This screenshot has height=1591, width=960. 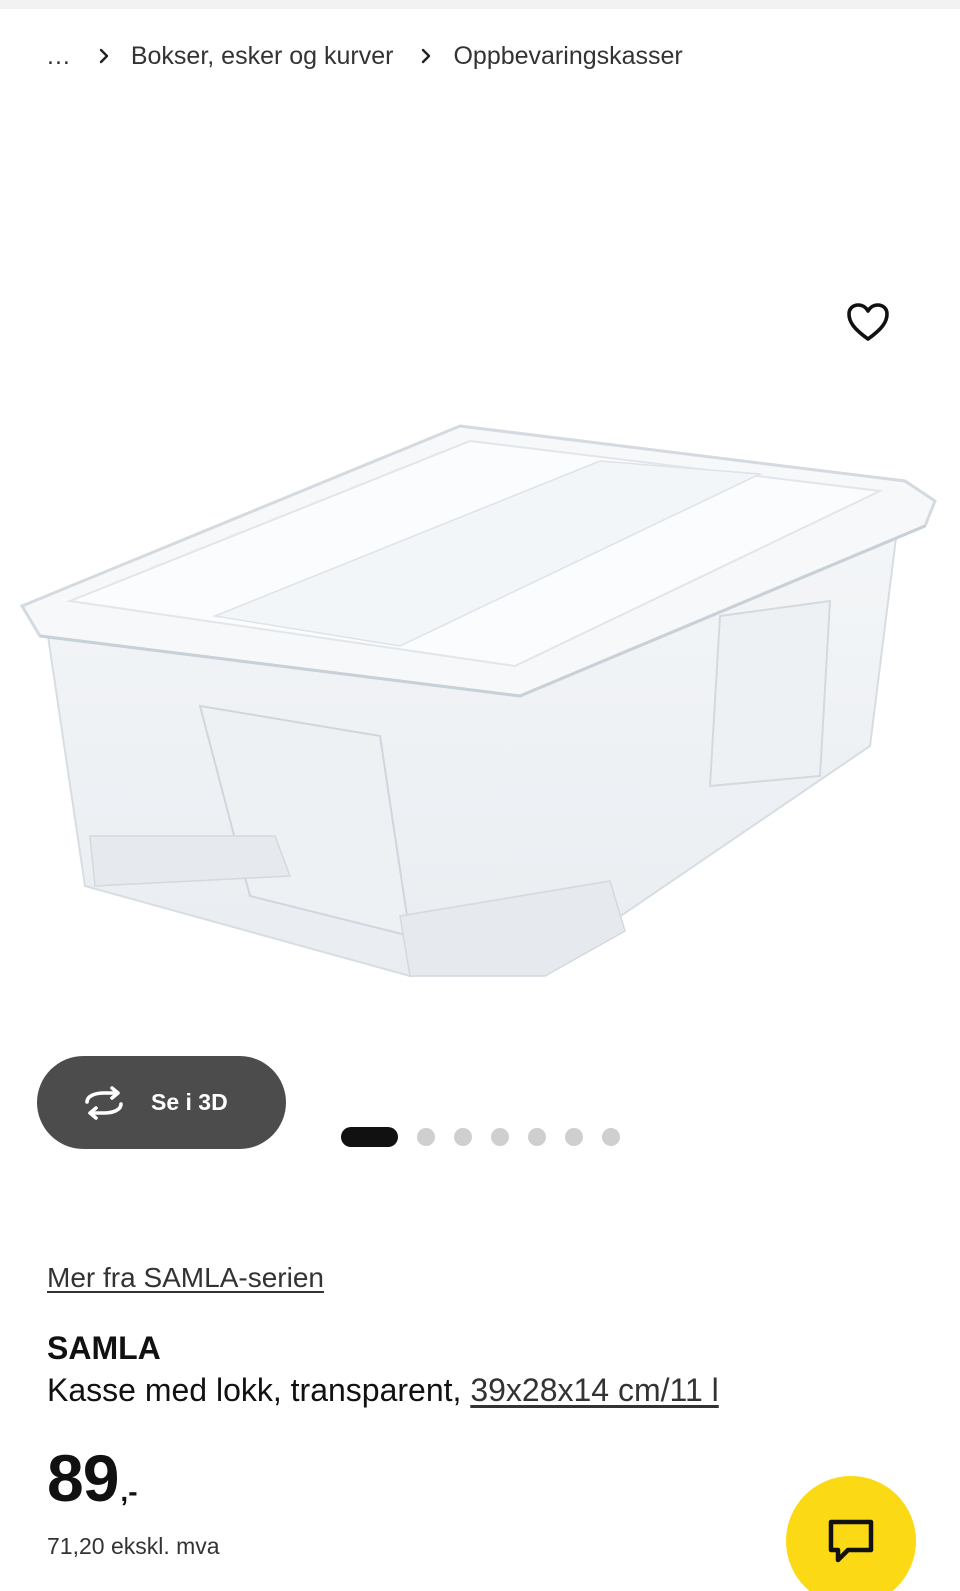 I want to click on price-ex-vat: 71,20 ekskl. mva, so click(x=133, y=1546).